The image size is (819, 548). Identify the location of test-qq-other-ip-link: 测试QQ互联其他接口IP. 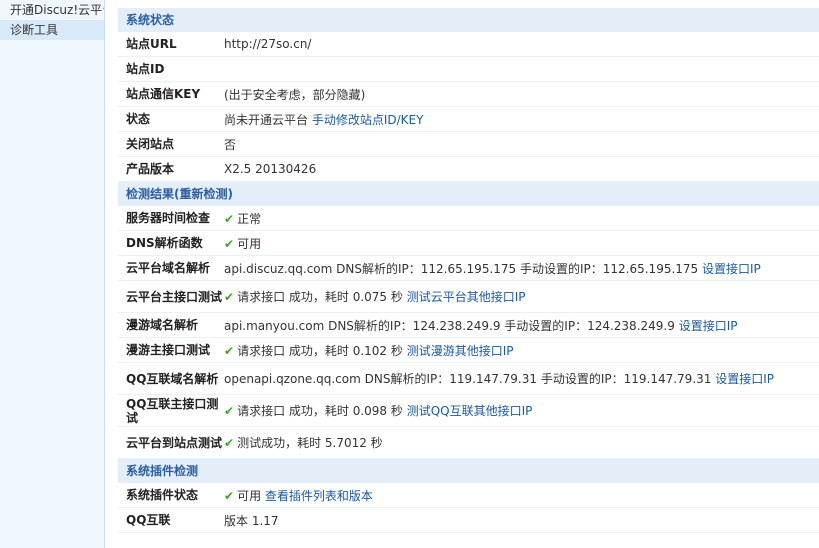
(470, 411).